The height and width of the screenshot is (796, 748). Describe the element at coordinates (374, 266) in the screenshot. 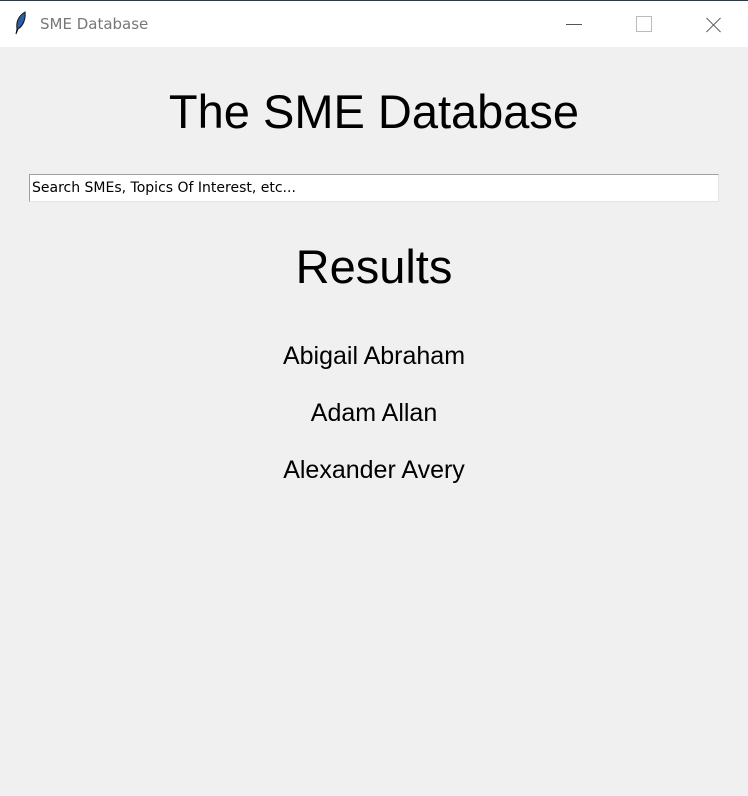

I see `results-heading: Results` at that location.